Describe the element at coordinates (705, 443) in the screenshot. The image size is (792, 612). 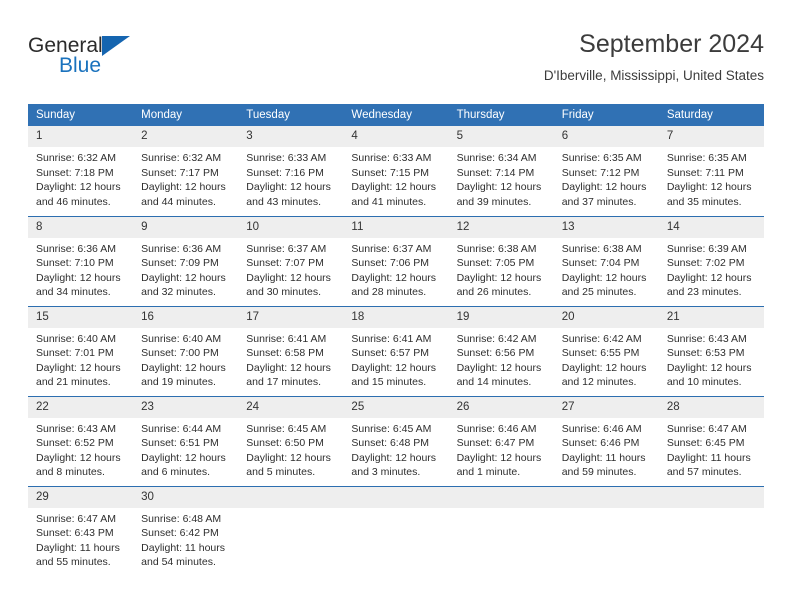
I see `sunset-time: Sunset: 6:45 PM` at that location.